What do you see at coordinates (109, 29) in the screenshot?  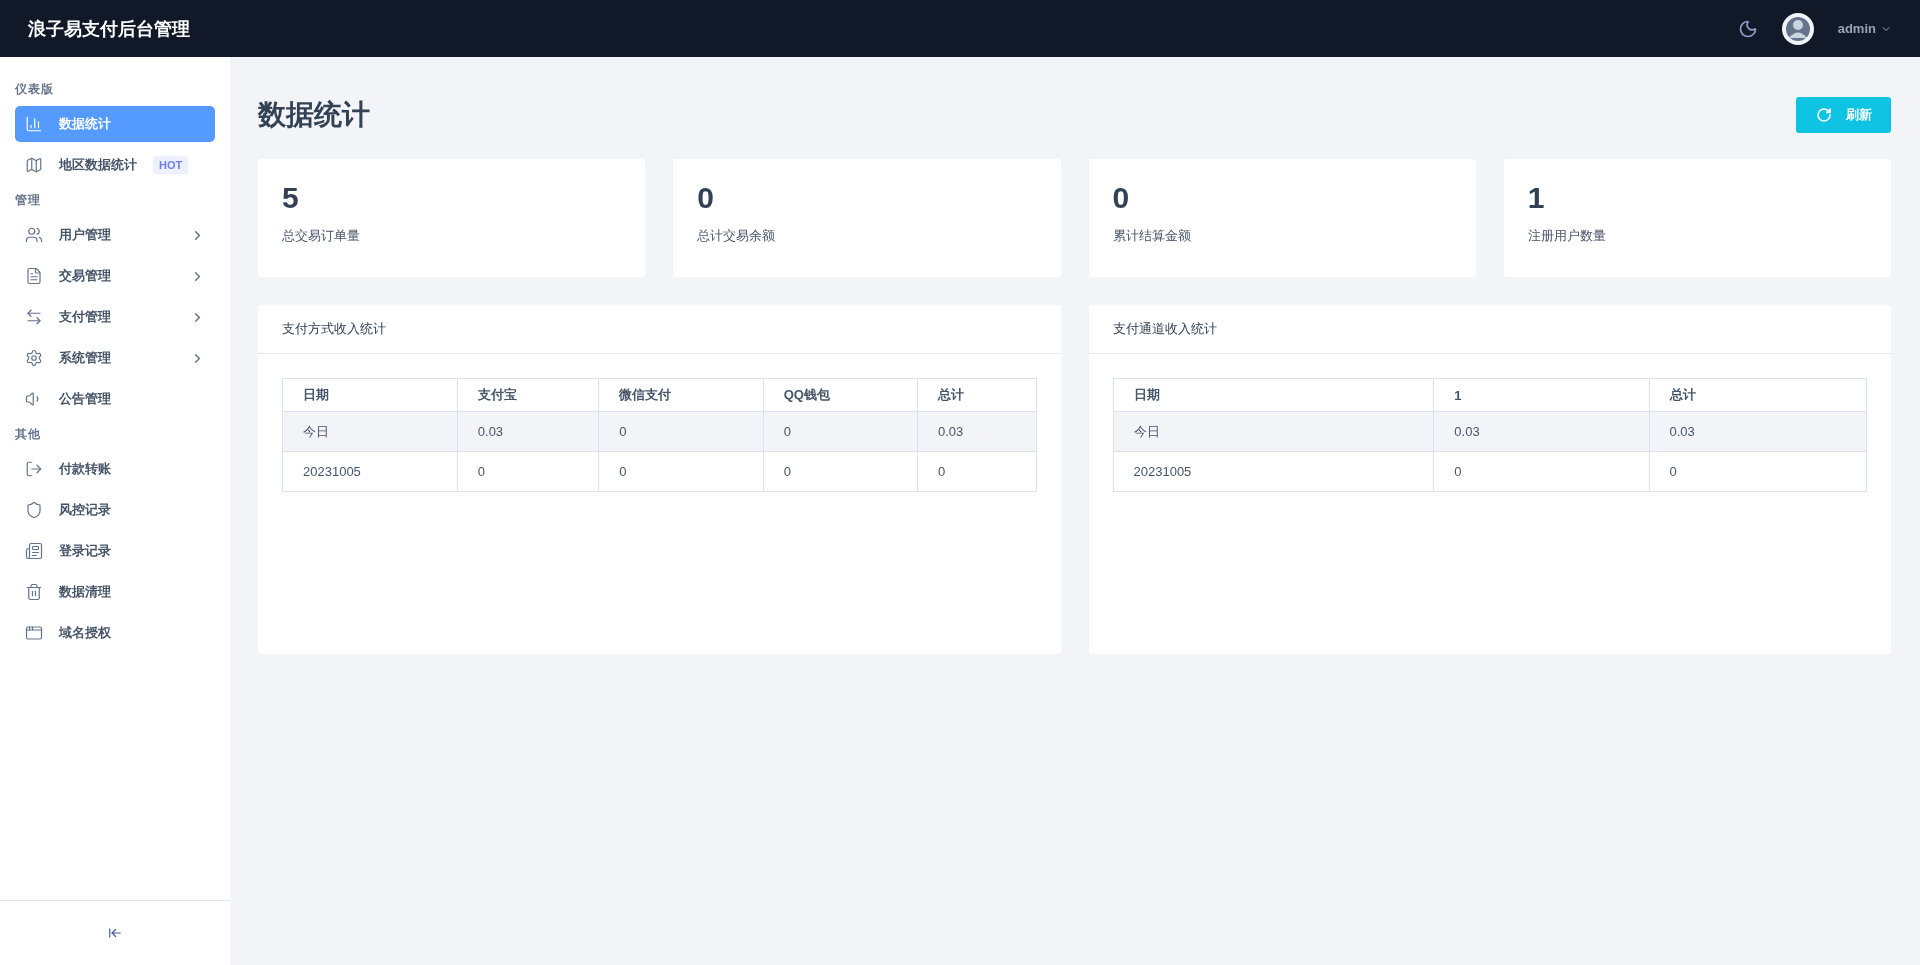 I see `app-title: 浪子易支付后台管理` at bounding box center [109, 29].